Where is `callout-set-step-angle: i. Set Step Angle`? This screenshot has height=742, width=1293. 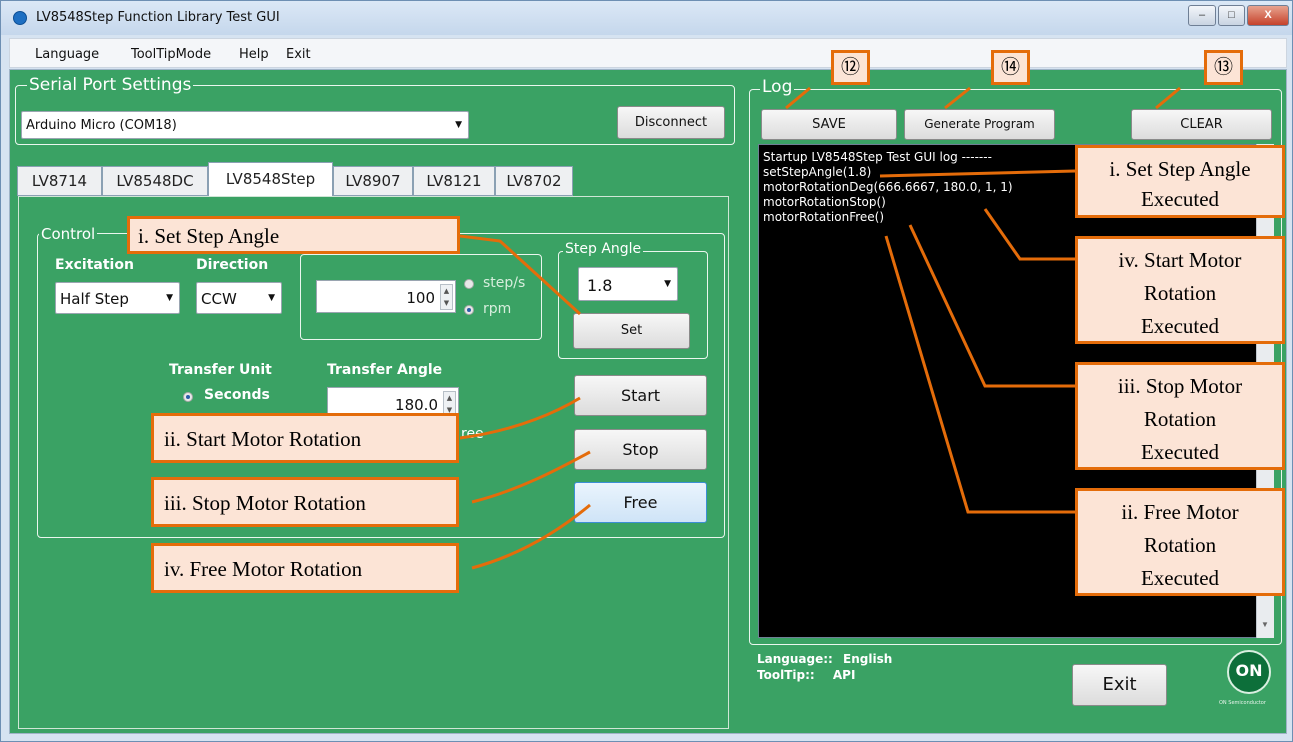
callout-set-step-angle: i. Set Step Angle is located at coordinates (293, 235).